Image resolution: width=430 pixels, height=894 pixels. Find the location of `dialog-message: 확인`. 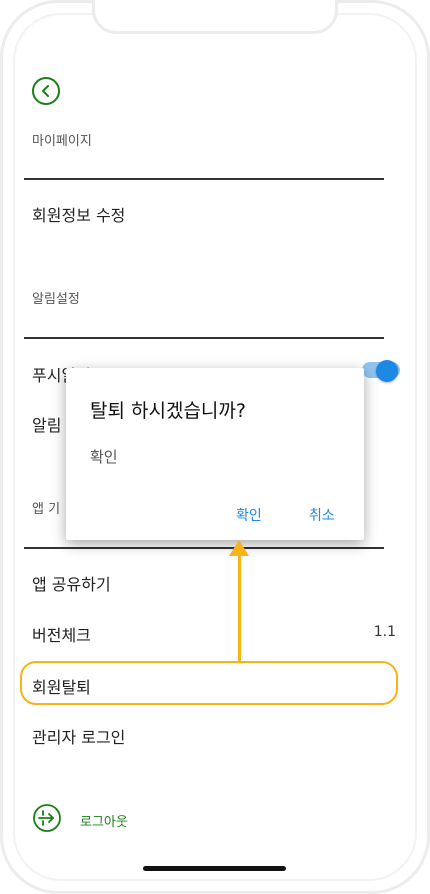

dialog-message: 확인 is located at coordinates (104, 457).